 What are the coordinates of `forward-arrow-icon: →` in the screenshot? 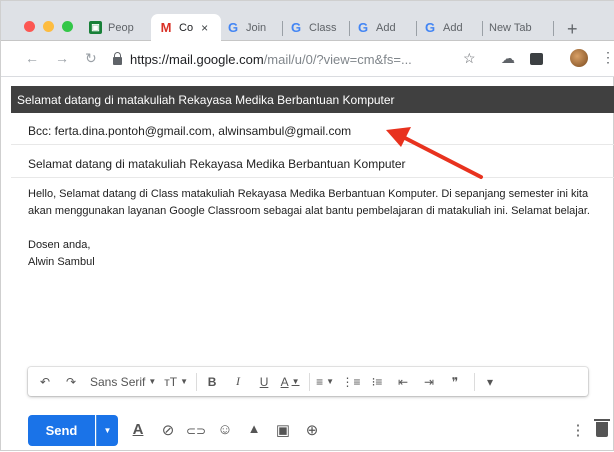 It's located at (62, 58).